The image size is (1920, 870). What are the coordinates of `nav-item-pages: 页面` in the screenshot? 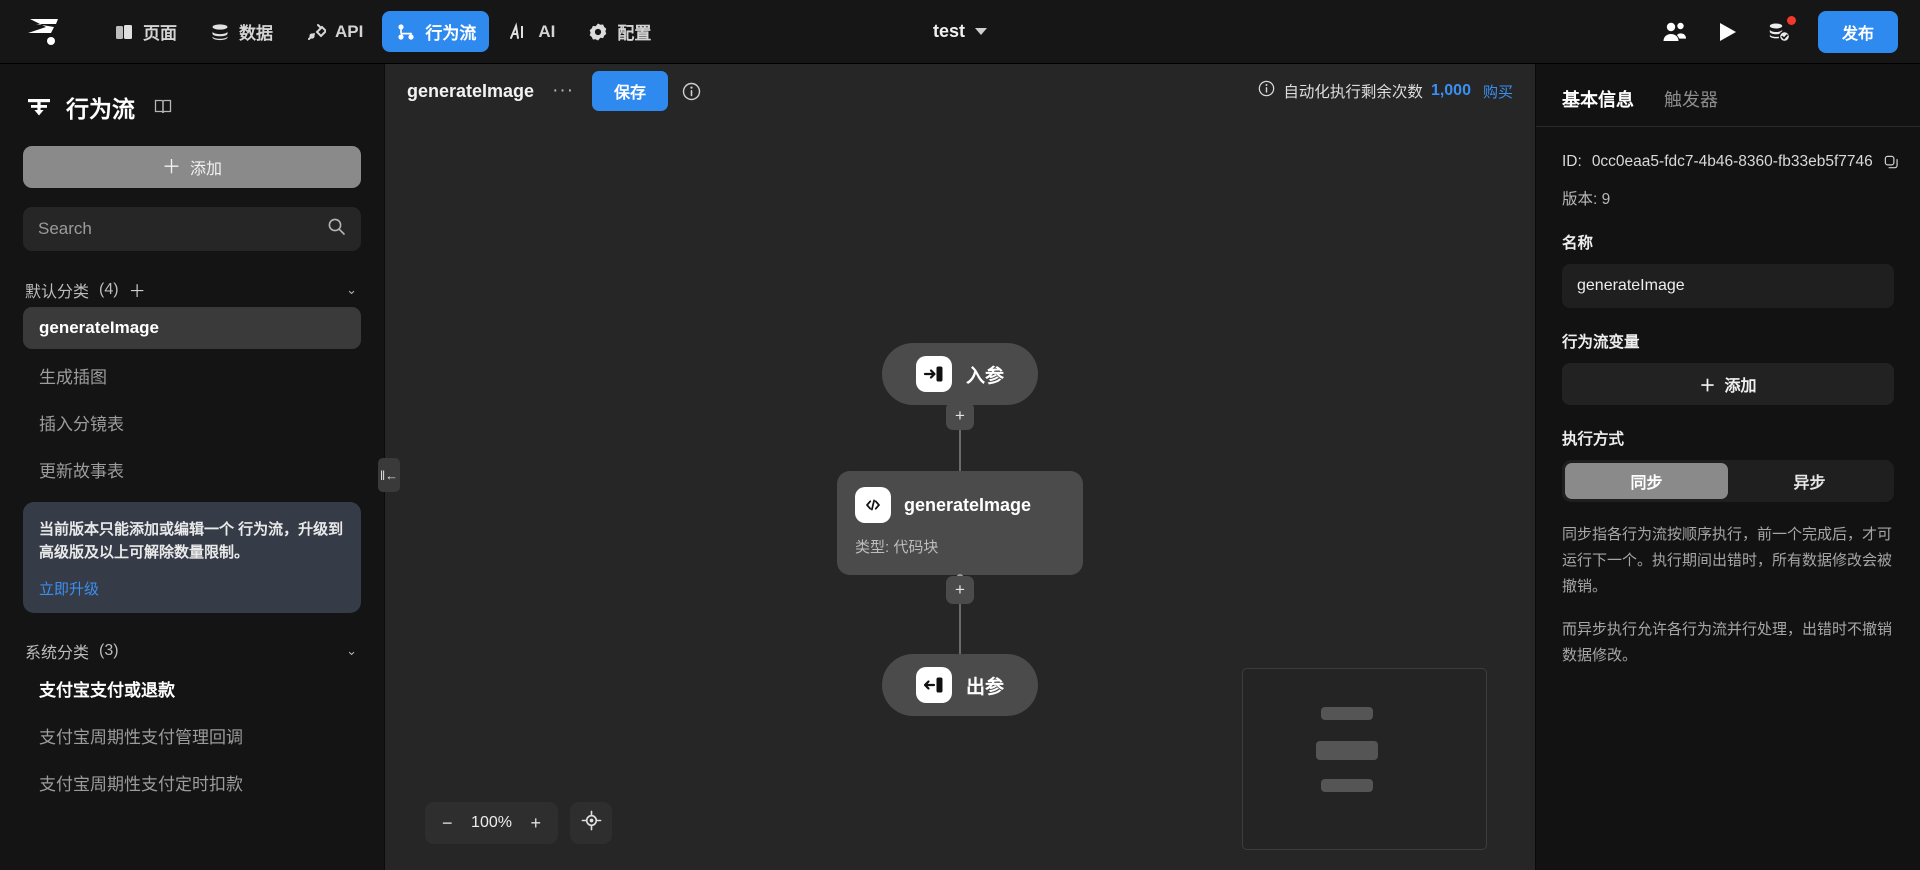 It's located at (145, 31).